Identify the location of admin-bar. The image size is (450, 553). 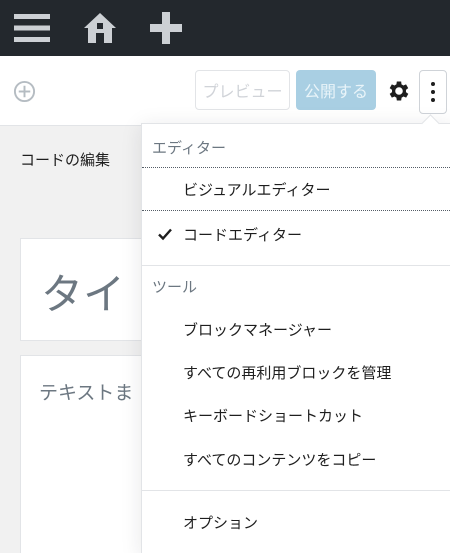
(225, 28).